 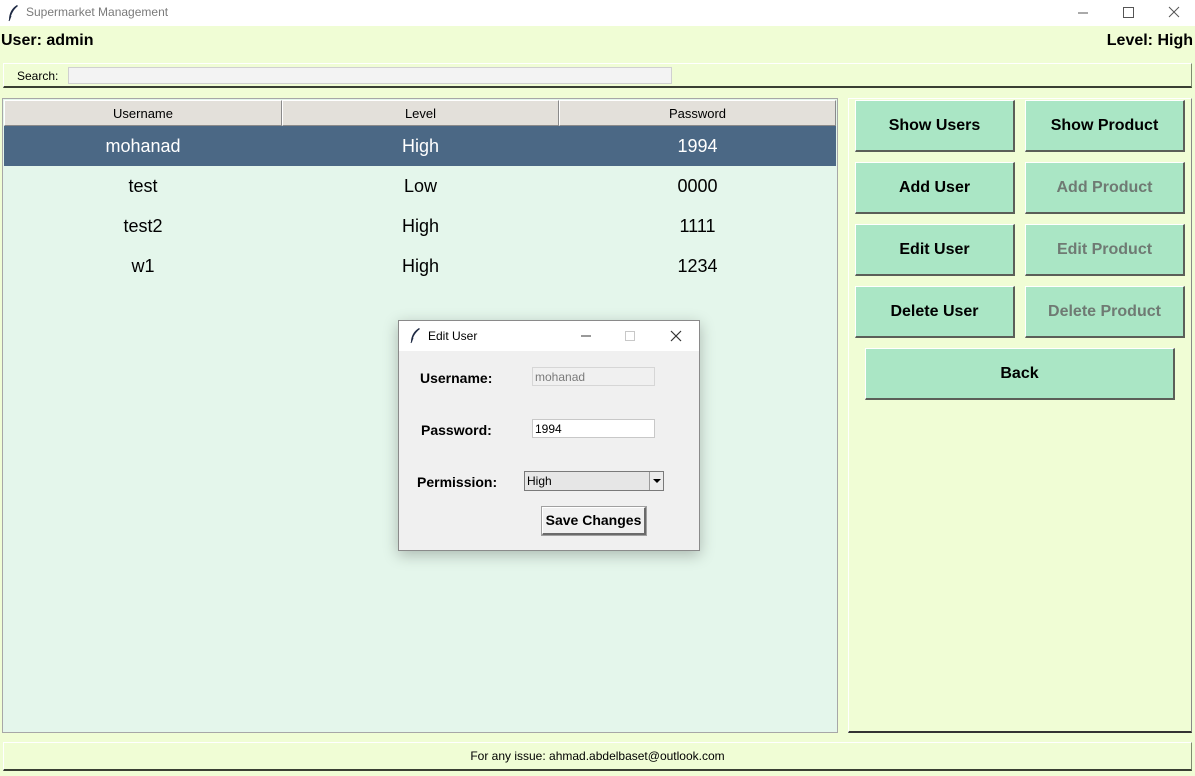 What do you see at coordinates (143, 113) in the screenshot?
I see `column-header-username: Username` at bounding box center [143, 113].